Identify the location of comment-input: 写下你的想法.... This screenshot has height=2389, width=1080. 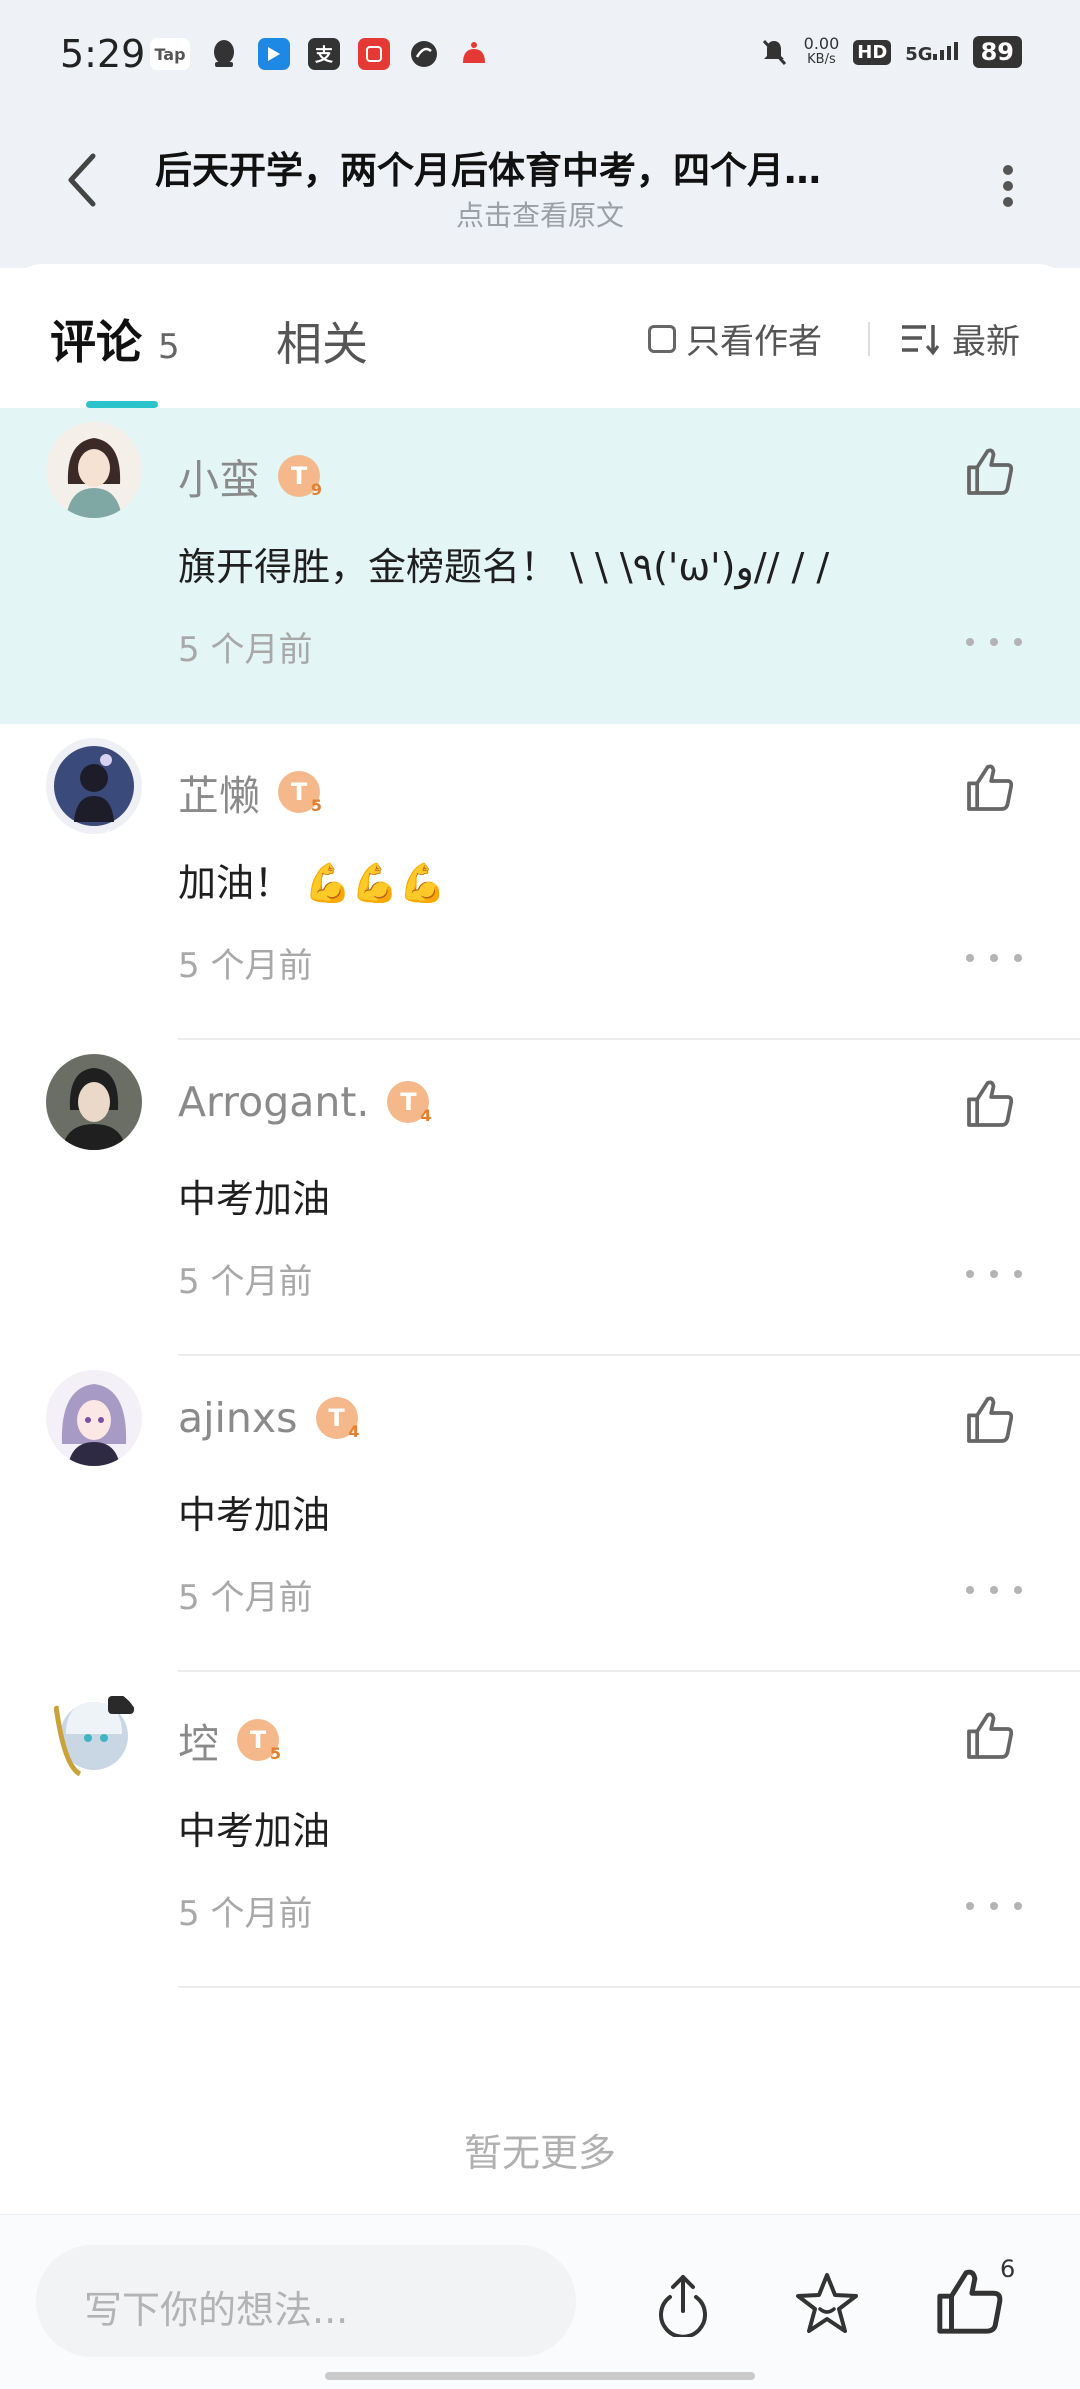
(306, 2301).